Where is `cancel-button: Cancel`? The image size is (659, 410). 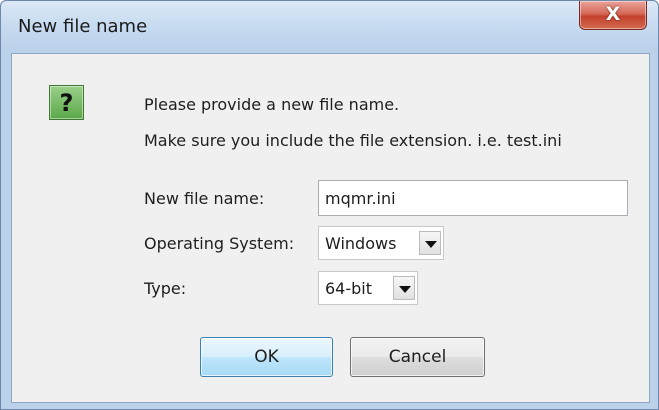 cancel-button: Cancel is located at coordinates (417, 357).